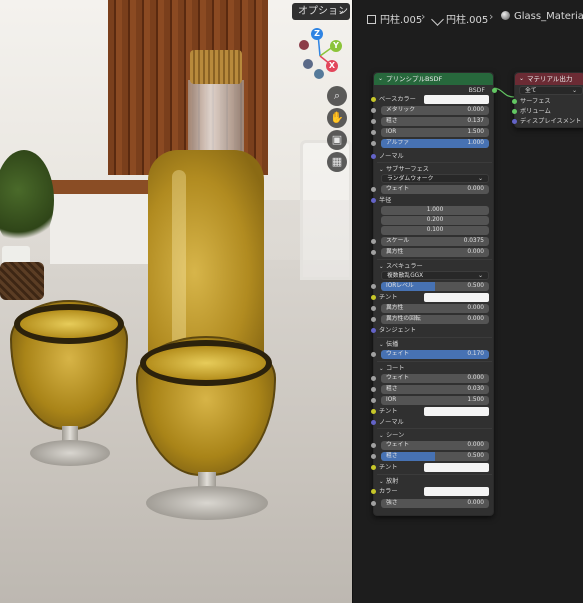  I want to click on emission-color-swatch, so click(456, 491).